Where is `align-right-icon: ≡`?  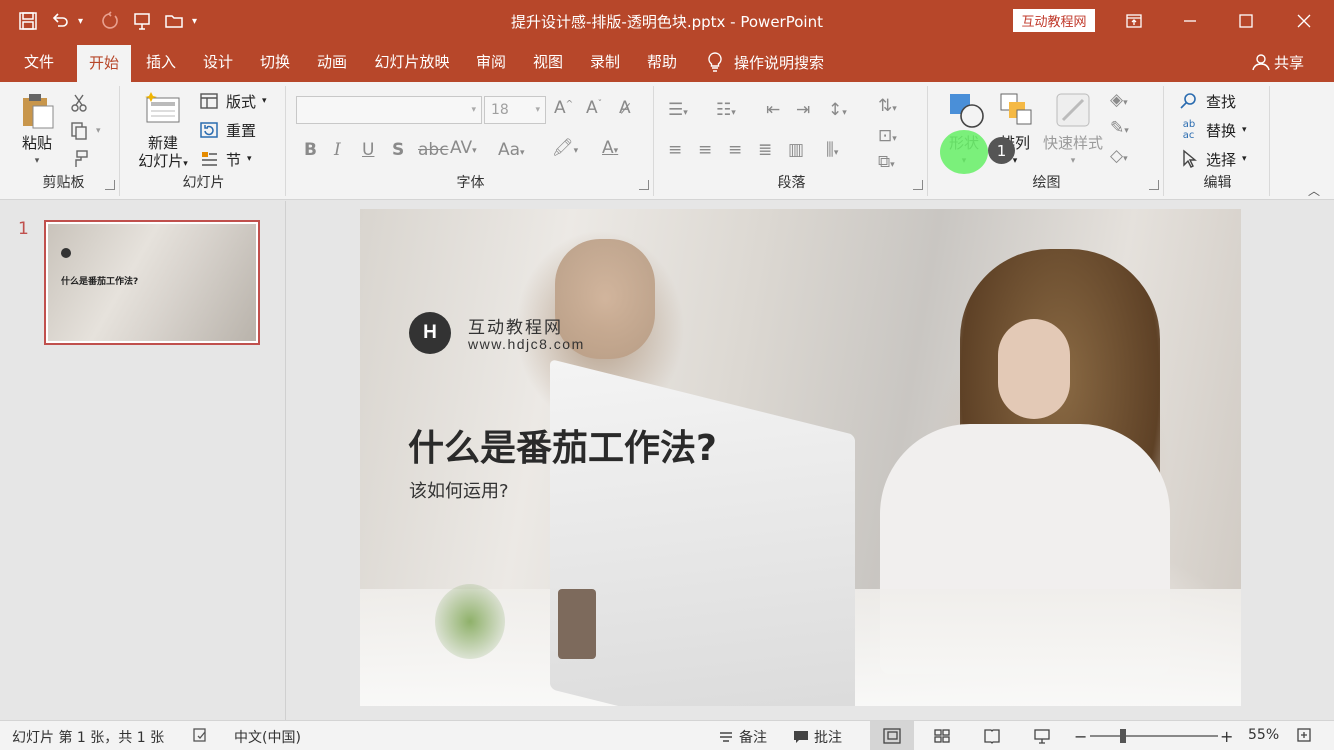 align-right-icon: ≡ is located at coordinates (735, 150).